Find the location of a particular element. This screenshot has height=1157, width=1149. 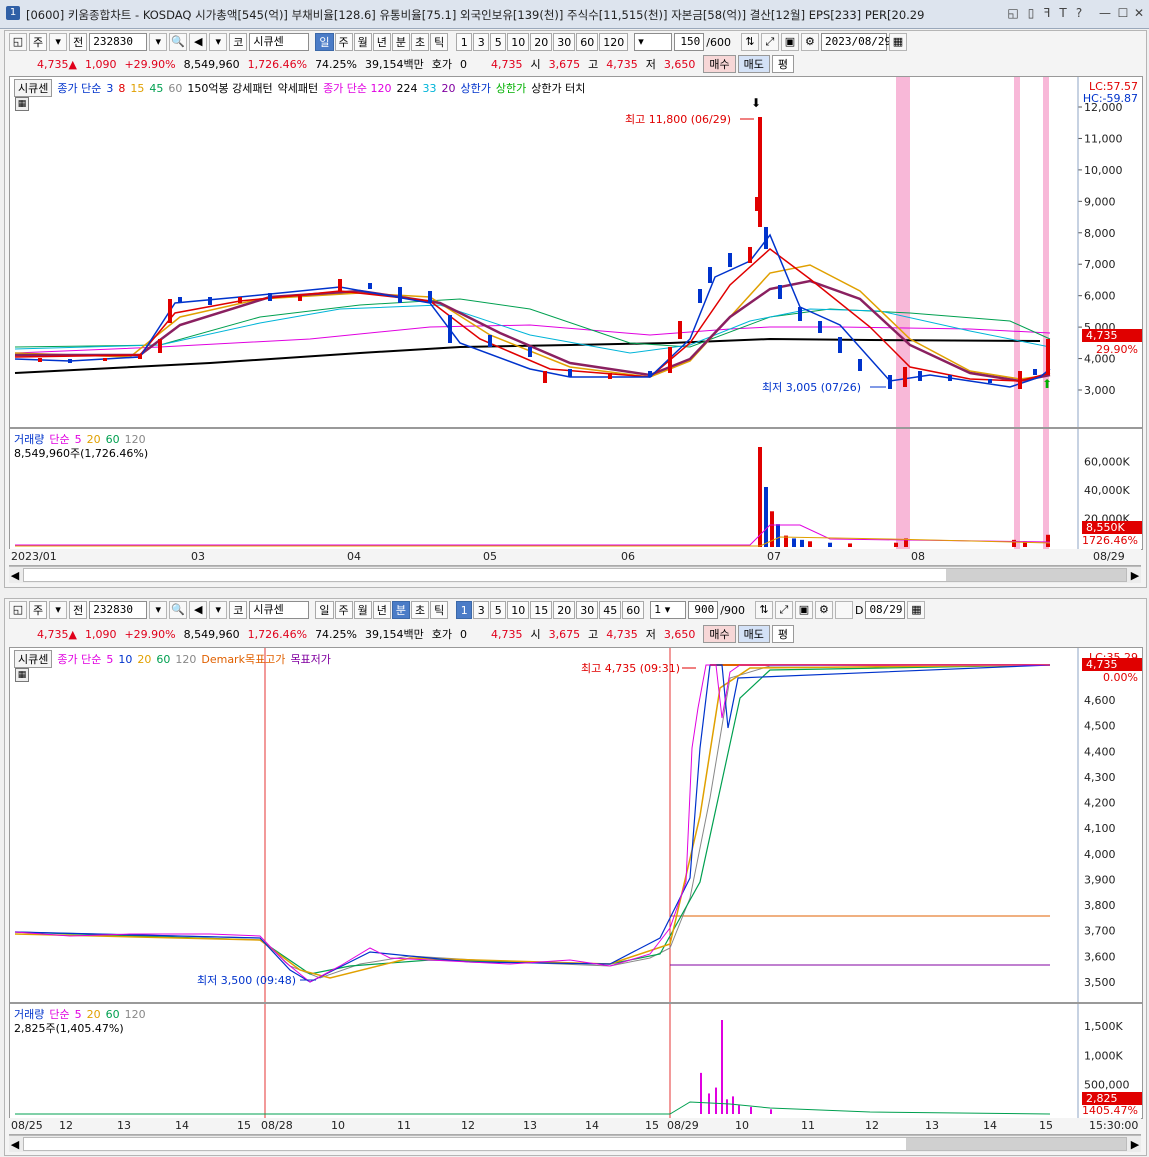

interval-select: ▾ is located at coordinates (653, 42).